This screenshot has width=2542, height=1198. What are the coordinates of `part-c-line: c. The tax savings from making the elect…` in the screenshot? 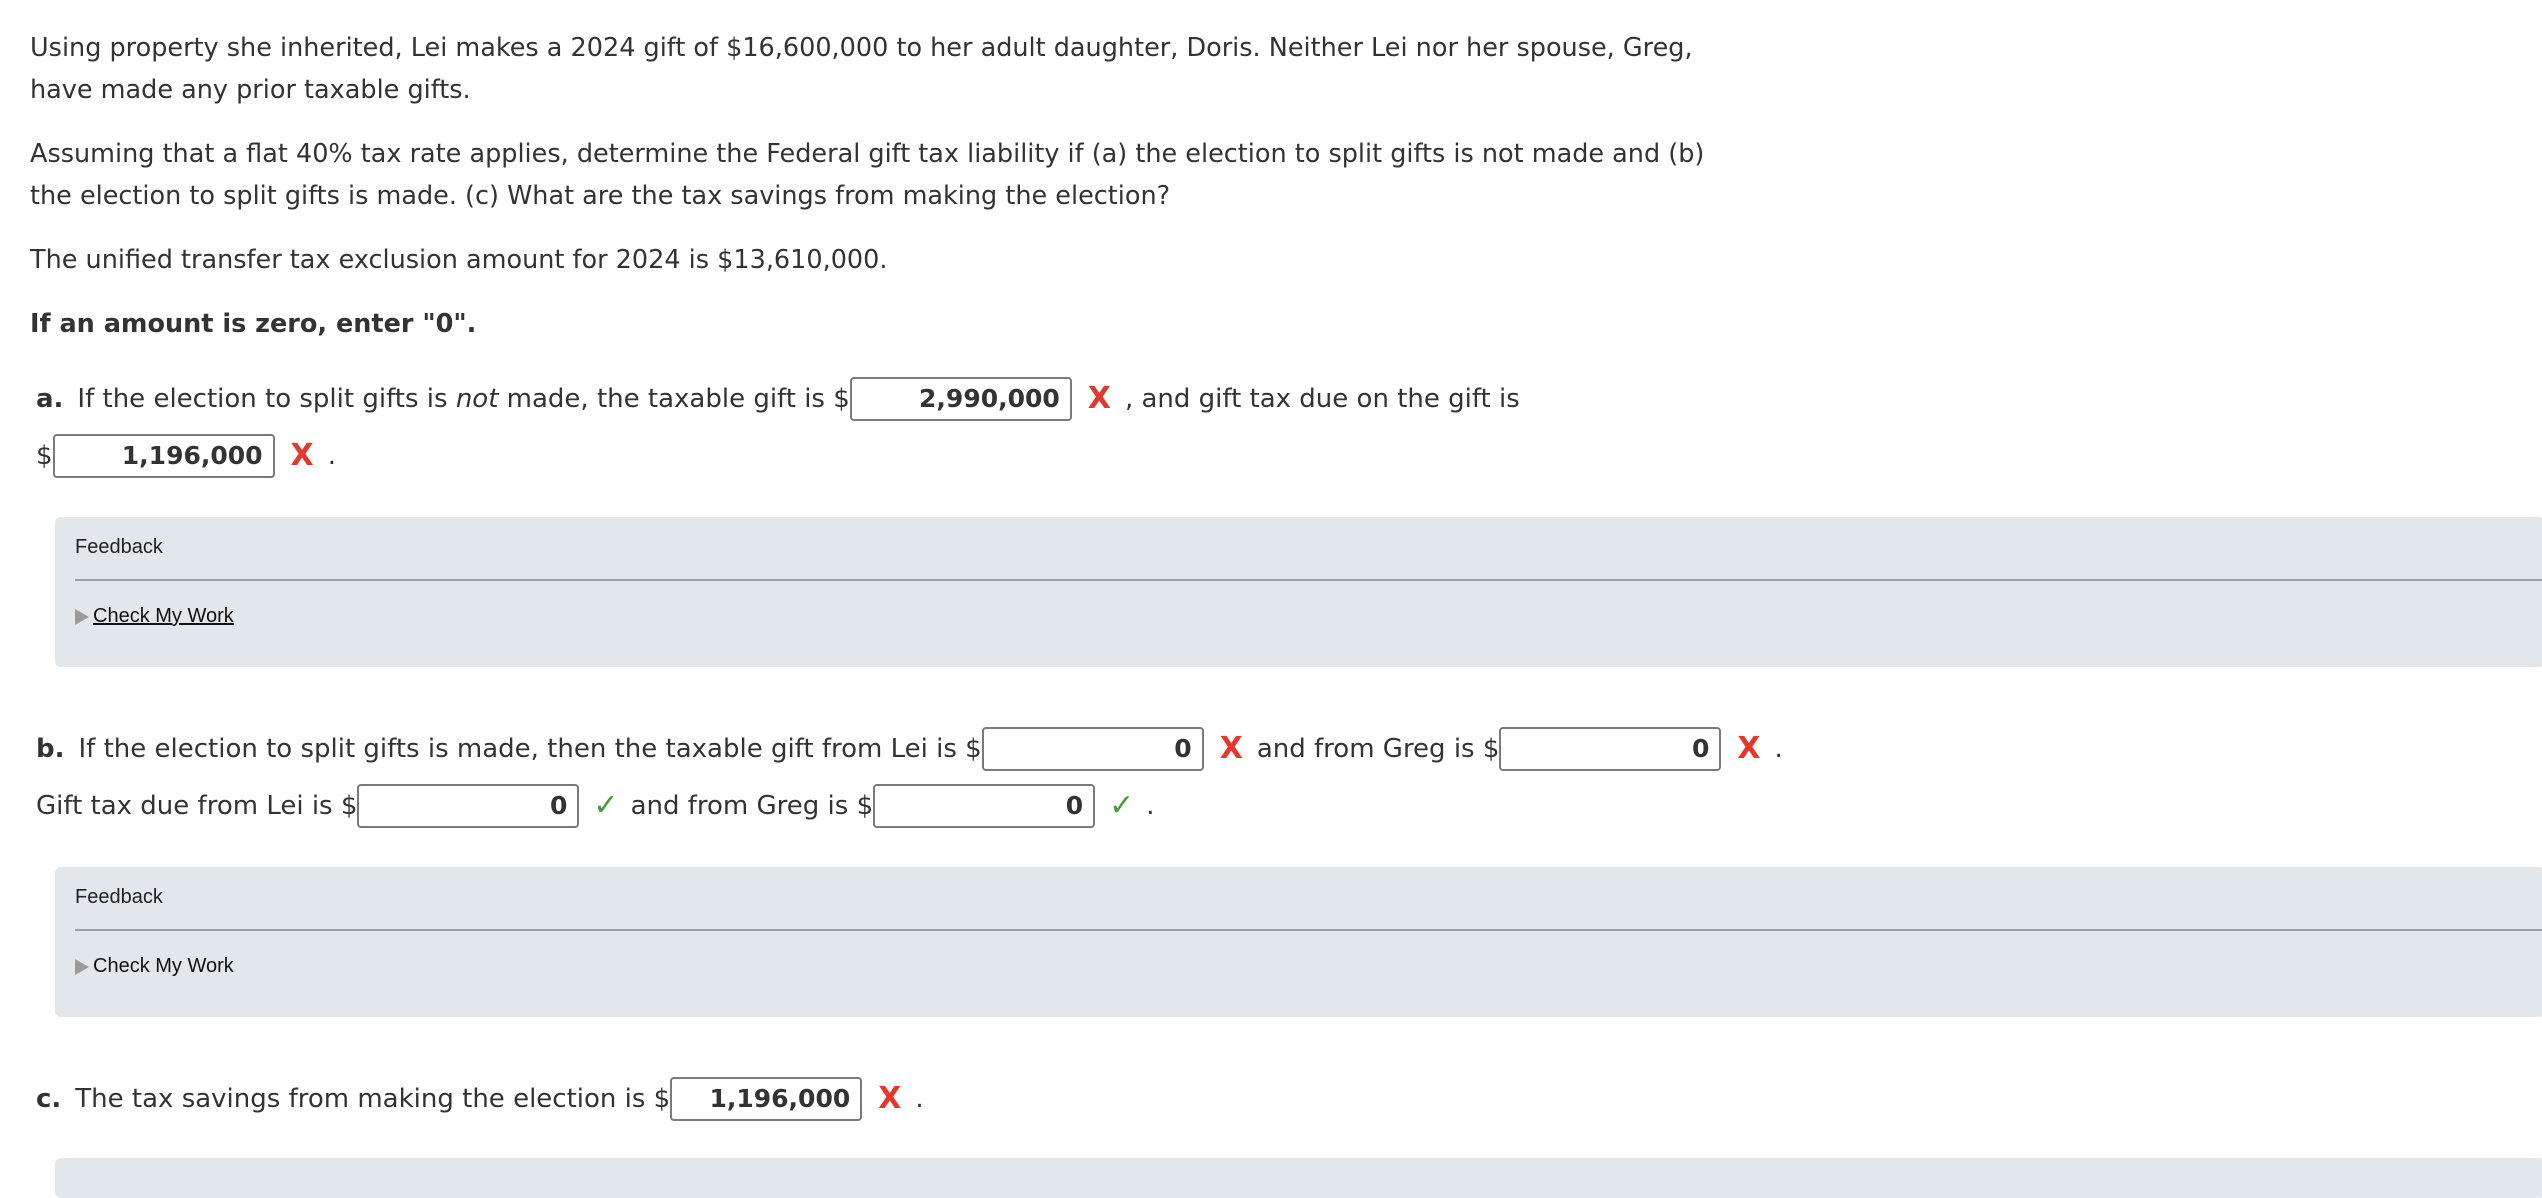 It's located at (480, 1099).